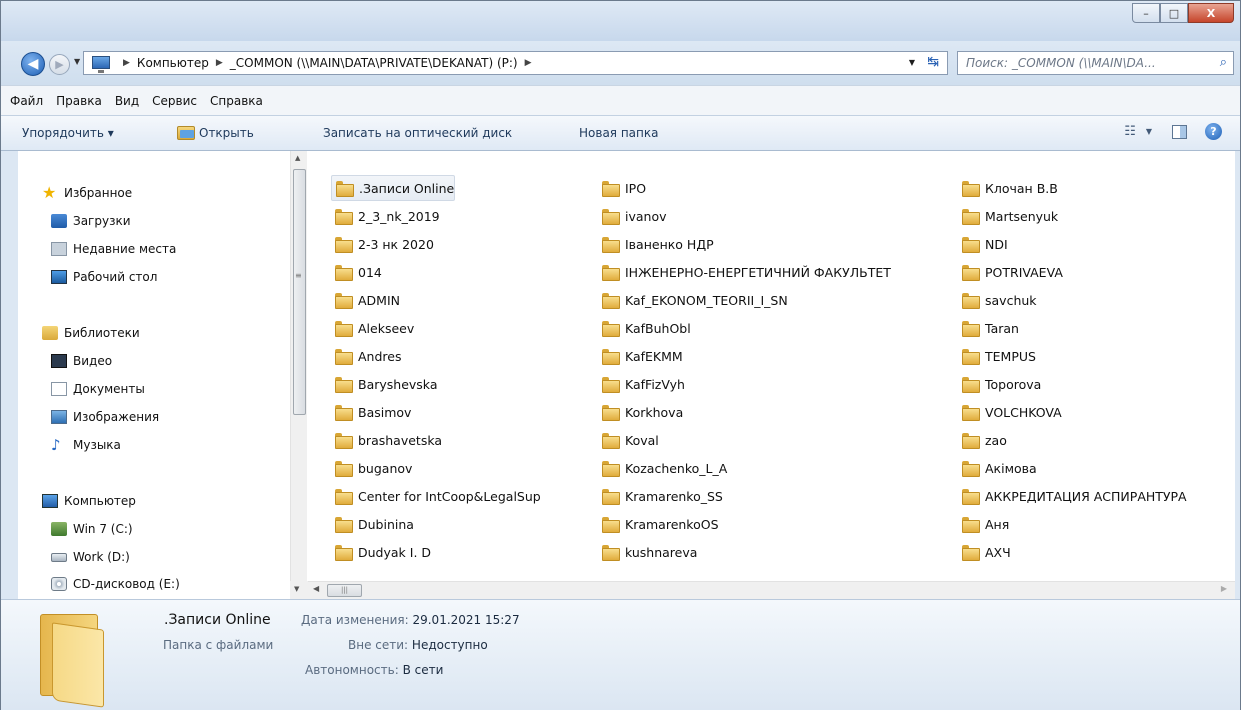  I want to click on file-item: Аня, so click(983, 524).